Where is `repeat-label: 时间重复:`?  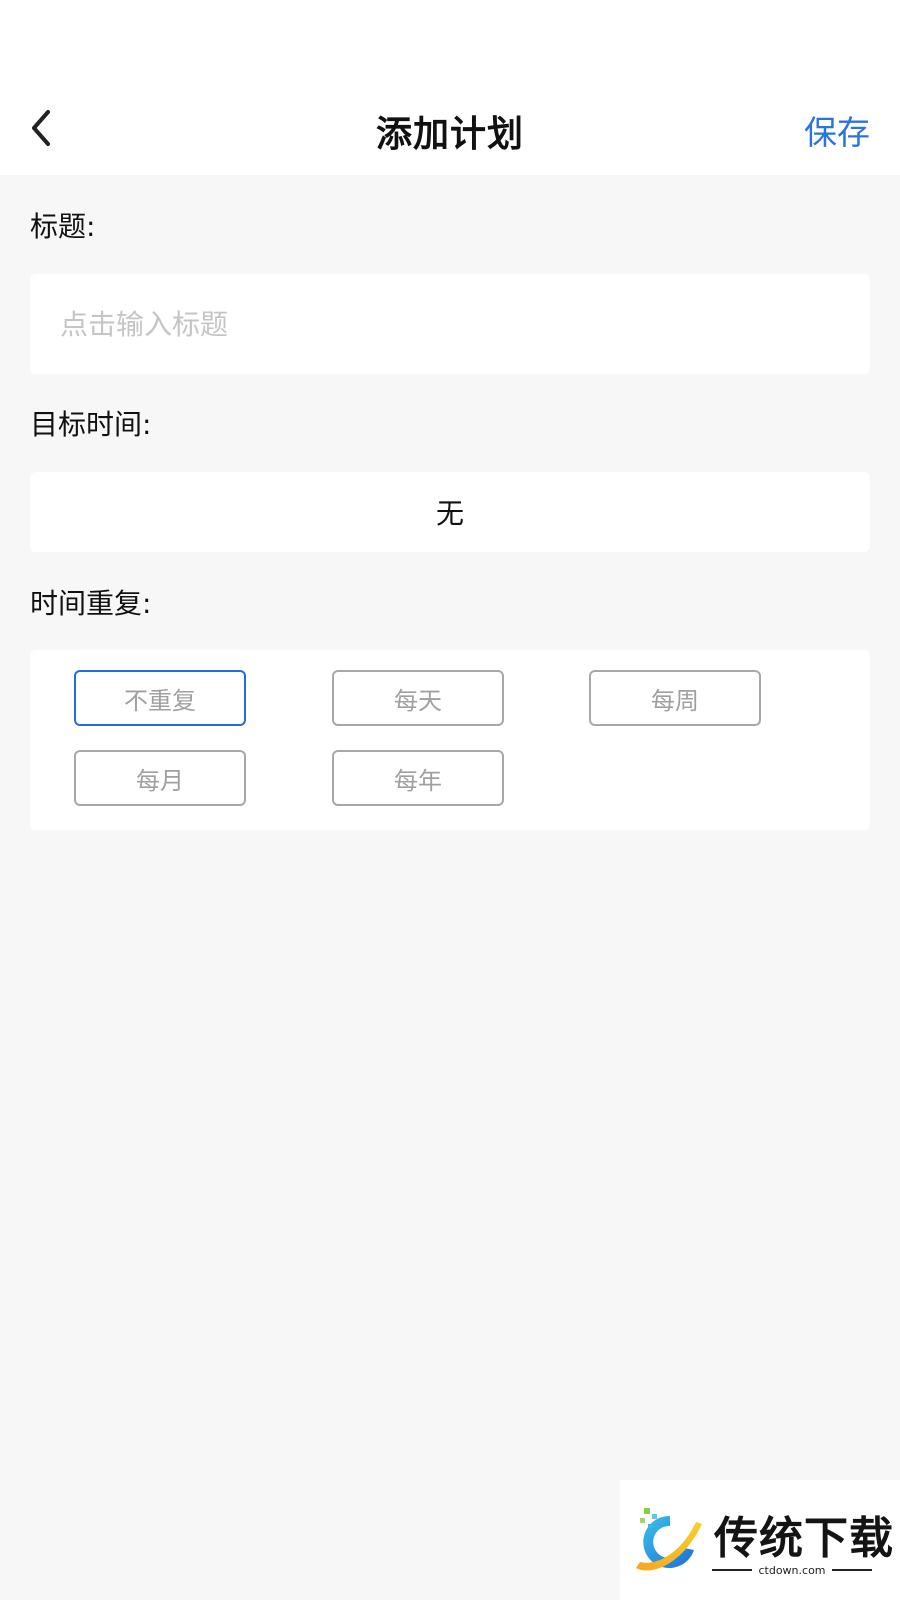 repeat-label: 时间重复: is located at coordinates (91, 603).